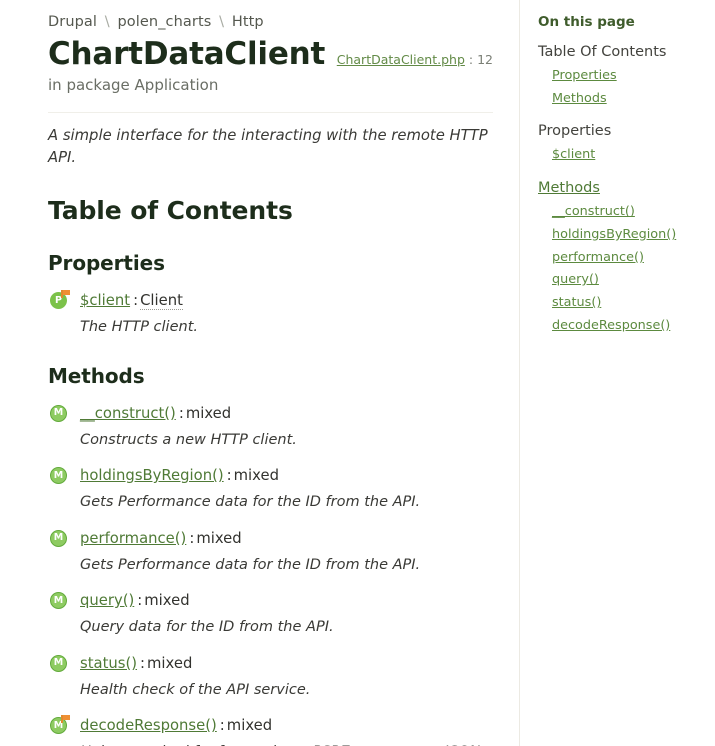  Describe the element at coordinates (286, 538) in the screenshot. I see `method-signature: performance(): mixed` at that location.